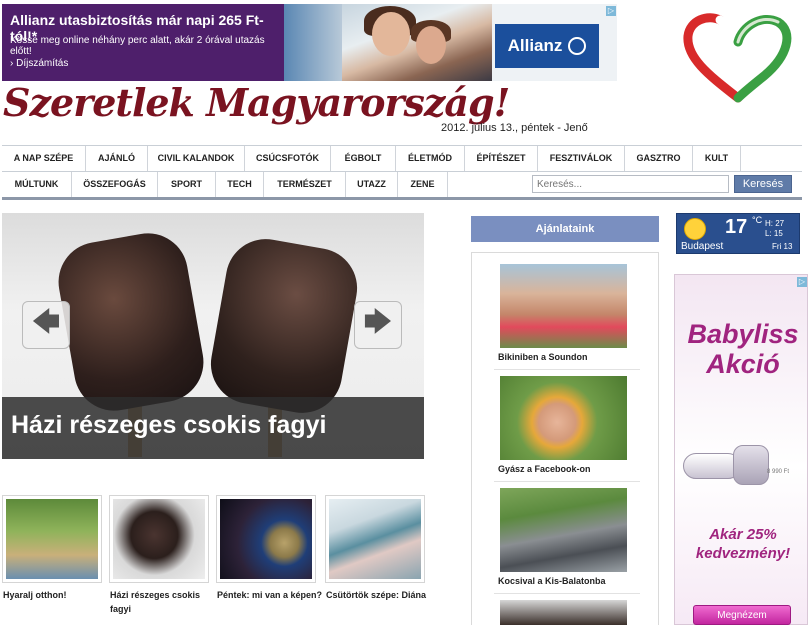  What do you see at coordinates (742, 615) in the screenshot?
I see `ad-view-button: Megnézem` at bounding box center [742, 615].